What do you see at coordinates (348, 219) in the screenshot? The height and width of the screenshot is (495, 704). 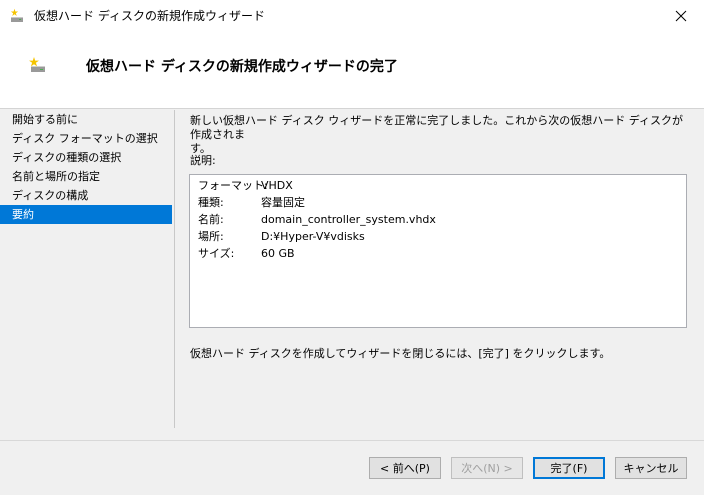 I see `summary-value: domain_controller_system.vhdx` at bounding box center [348, 219].